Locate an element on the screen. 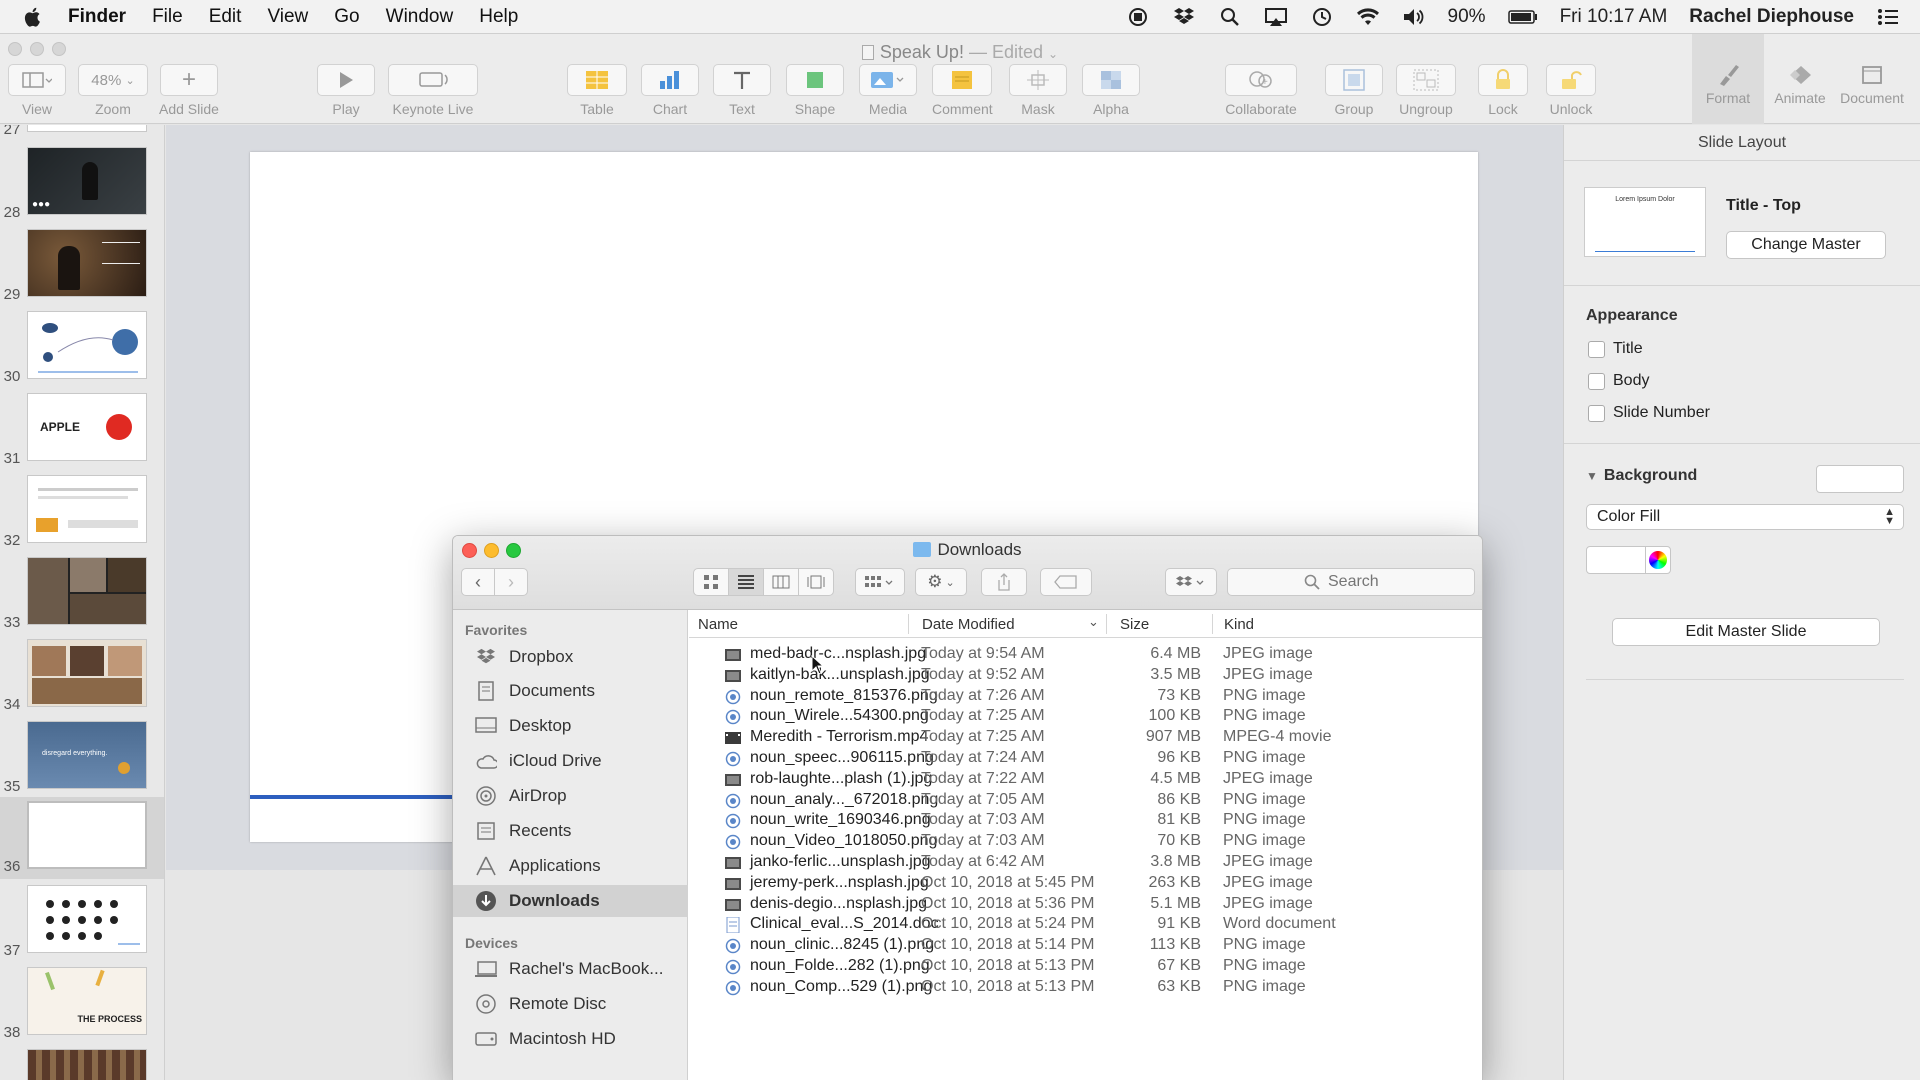  edit-master-slide-button: Edit Master Slide is located at coordinates (1746, 632).